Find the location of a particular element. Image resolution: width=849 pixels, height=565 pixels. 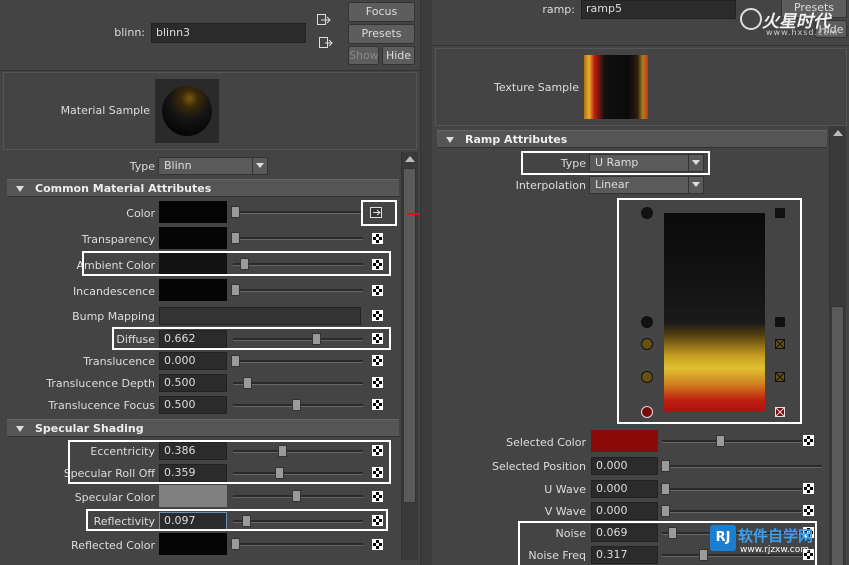

transparency-swatch is located at coordinates (193, 238).